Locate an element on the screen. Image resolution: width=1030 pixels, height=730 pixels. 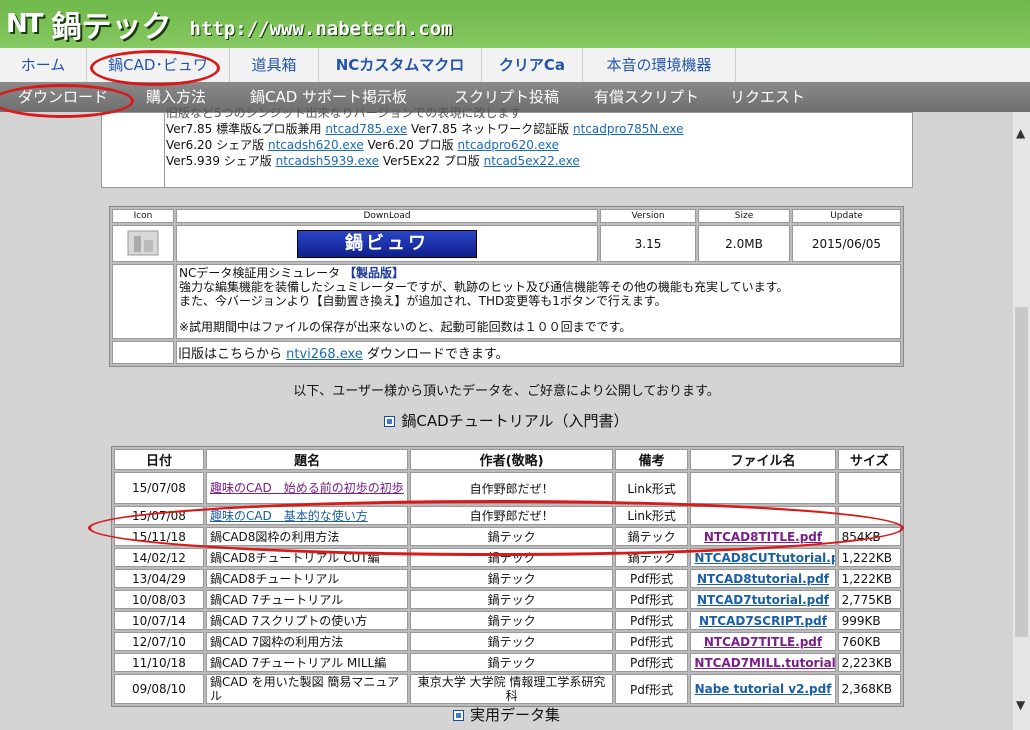
header-size: Size is located at coordinates (744, 216).